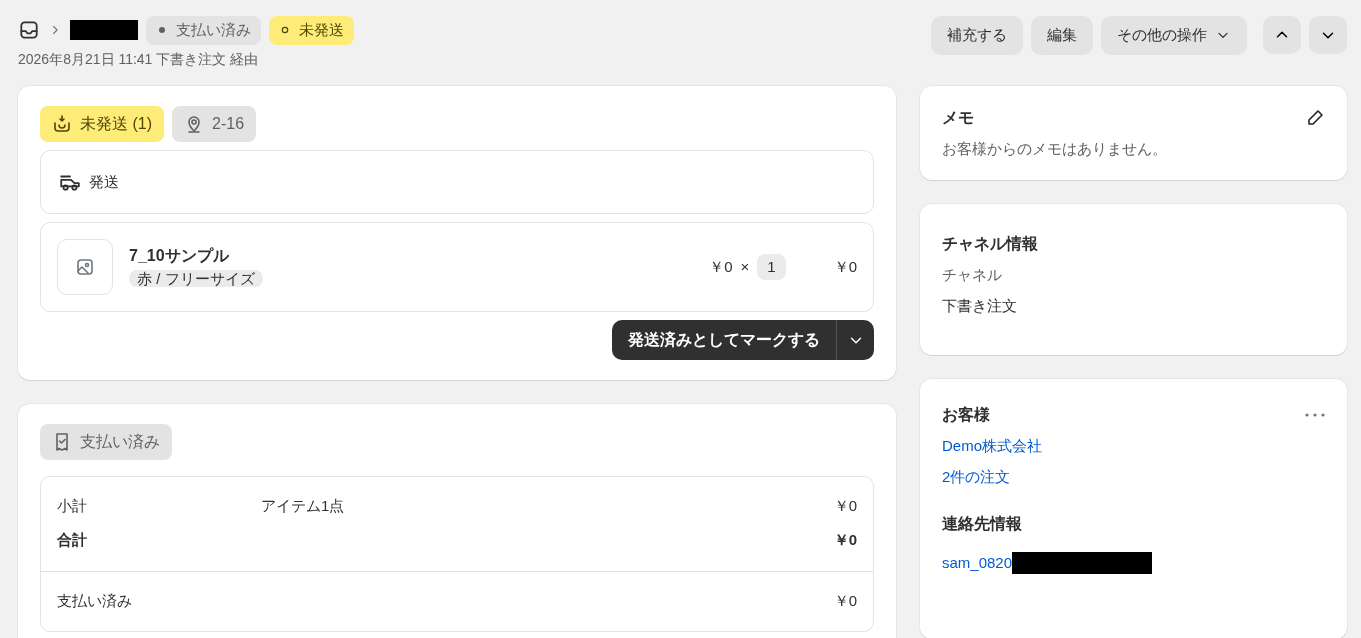 This screenshot has height=638, width=1361. Describe the element at coordinates (845, 266) in the screenshot. I see `line-total: ￥0` at that location.